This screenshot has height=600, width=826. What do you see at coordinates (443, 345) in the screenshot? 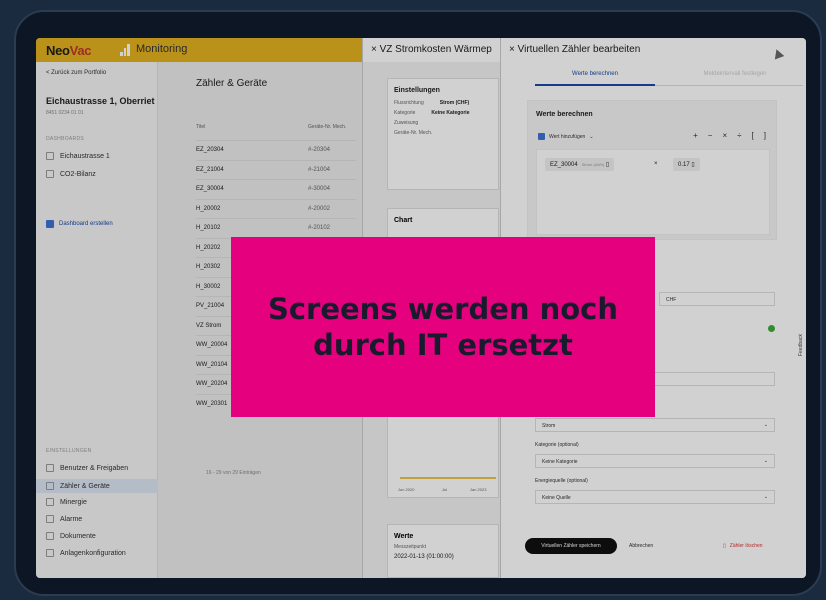
I see `banner-line-2: durch IT ersetzt` at bounding box center [443, 345].